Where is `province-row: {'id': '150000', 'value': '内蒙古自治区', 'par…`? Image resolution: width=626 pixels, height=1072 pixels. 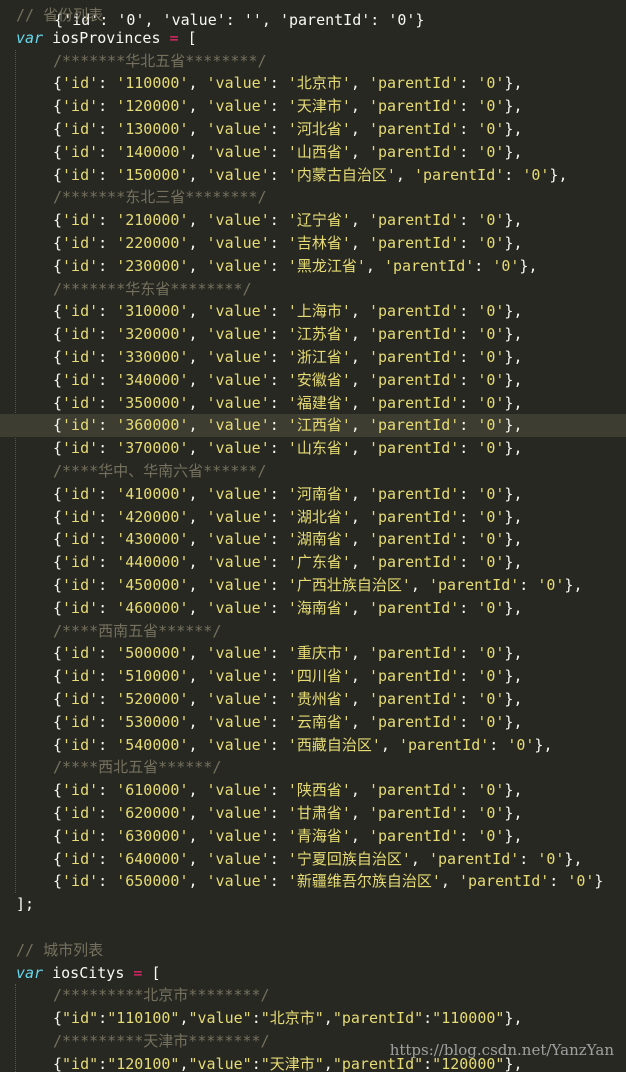
province-row: {'id': '150000', 'value': '内蒙古自治区', 'par… is located at coordinates (313, 175).